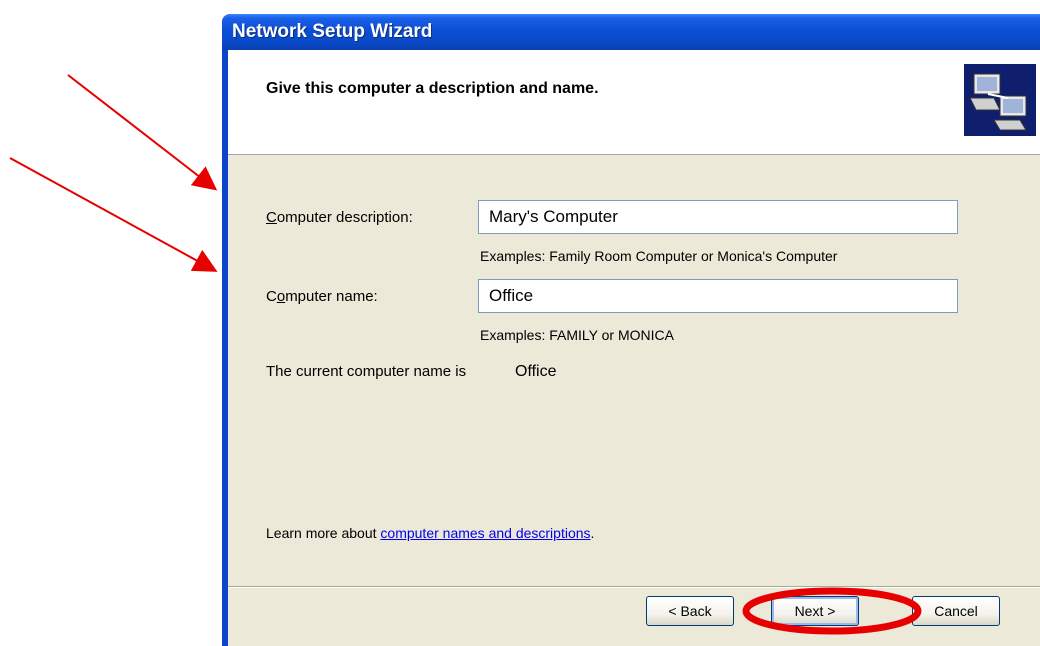 The width and height of the screenshot is (1040, 646). I want to click on back-button-label: < Back, so click(690, 611).